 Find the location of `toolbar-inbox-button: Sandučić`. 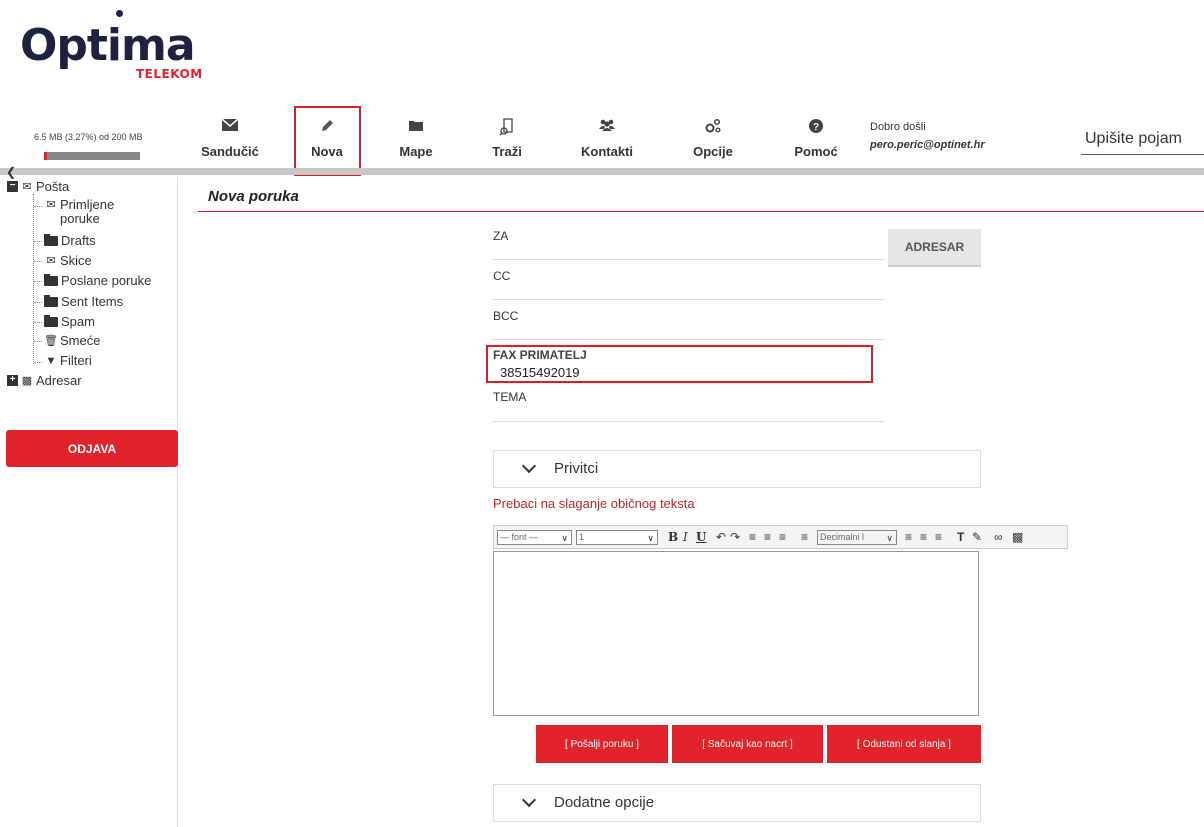

toolbar-inbox-button: Sandučić is located at coordinates (230, 138).